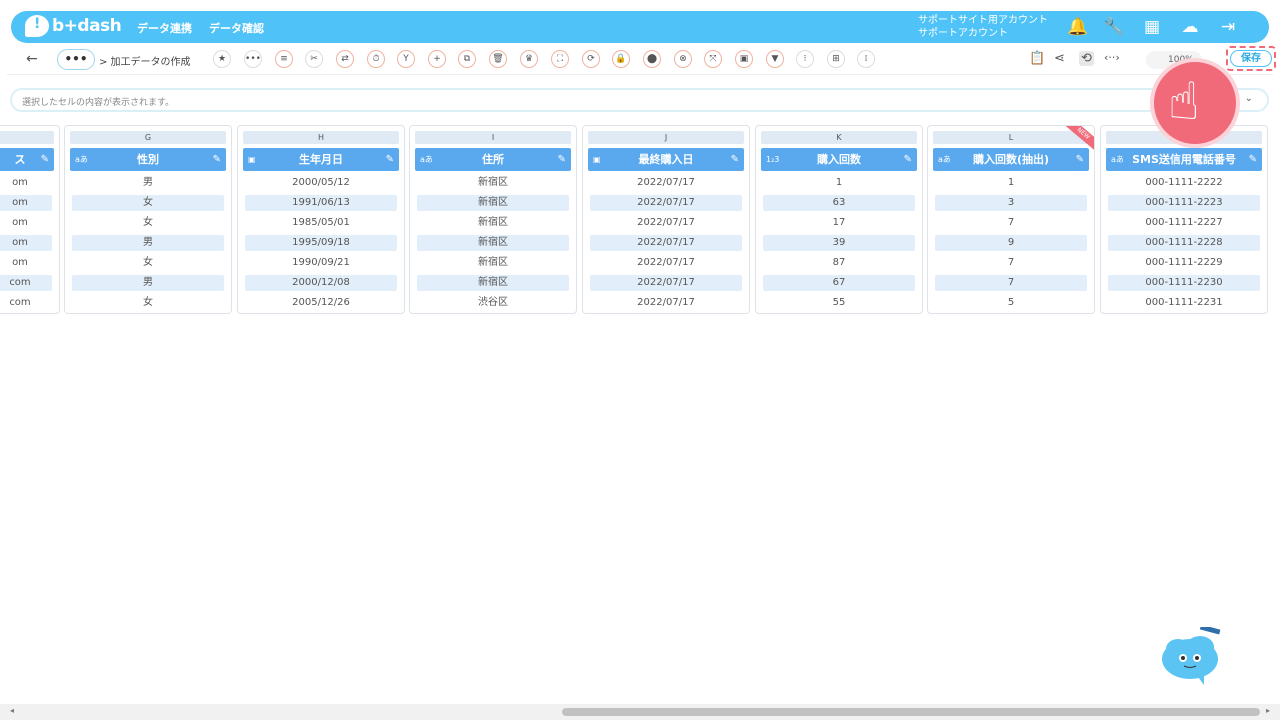 The width and height of the screenshot is (1280, 720). Describe the element at coordinates (437, 59) in the screenshot. I see `add-plus-icon: +` at that location.